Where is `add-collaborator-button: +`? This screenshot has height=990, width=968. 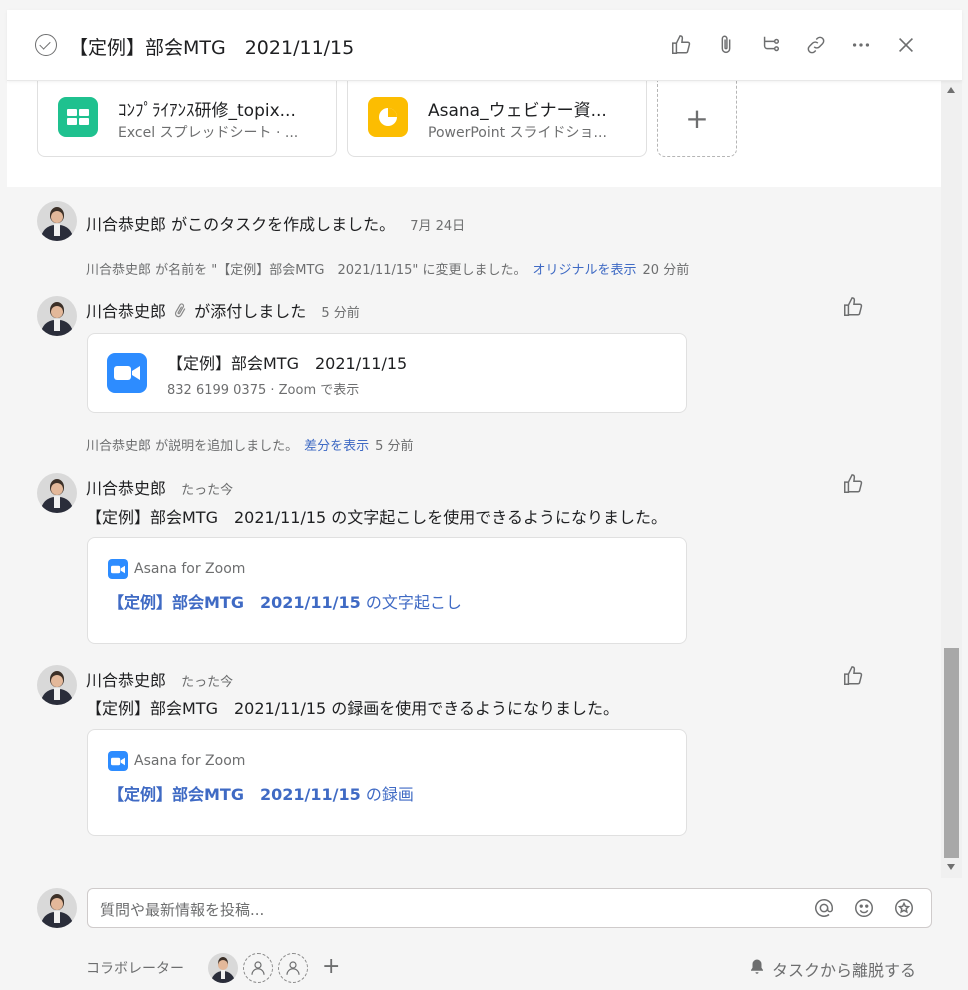
add-collaborator-button: + is located at coordinates (331, 966).